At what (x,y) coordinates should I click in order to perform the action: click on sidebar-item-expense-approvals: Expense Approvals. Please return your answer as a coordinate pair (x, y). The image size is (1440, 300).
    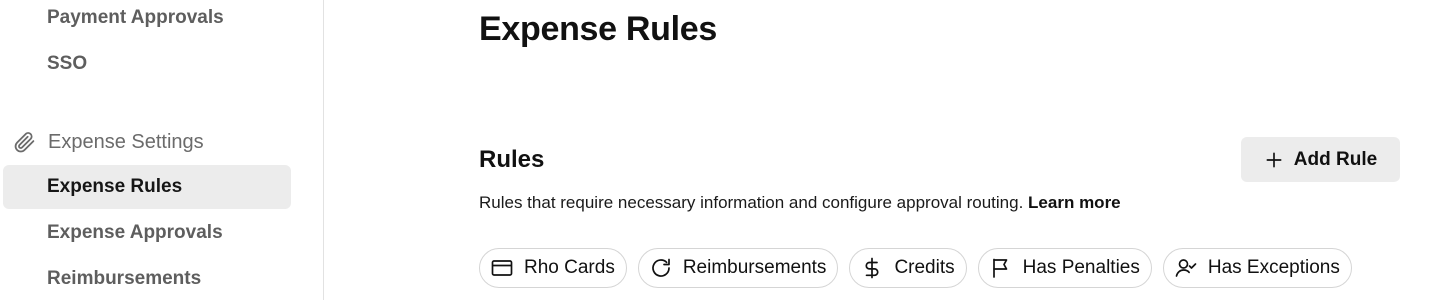
    Looking at the image, I should click on (147, 233).